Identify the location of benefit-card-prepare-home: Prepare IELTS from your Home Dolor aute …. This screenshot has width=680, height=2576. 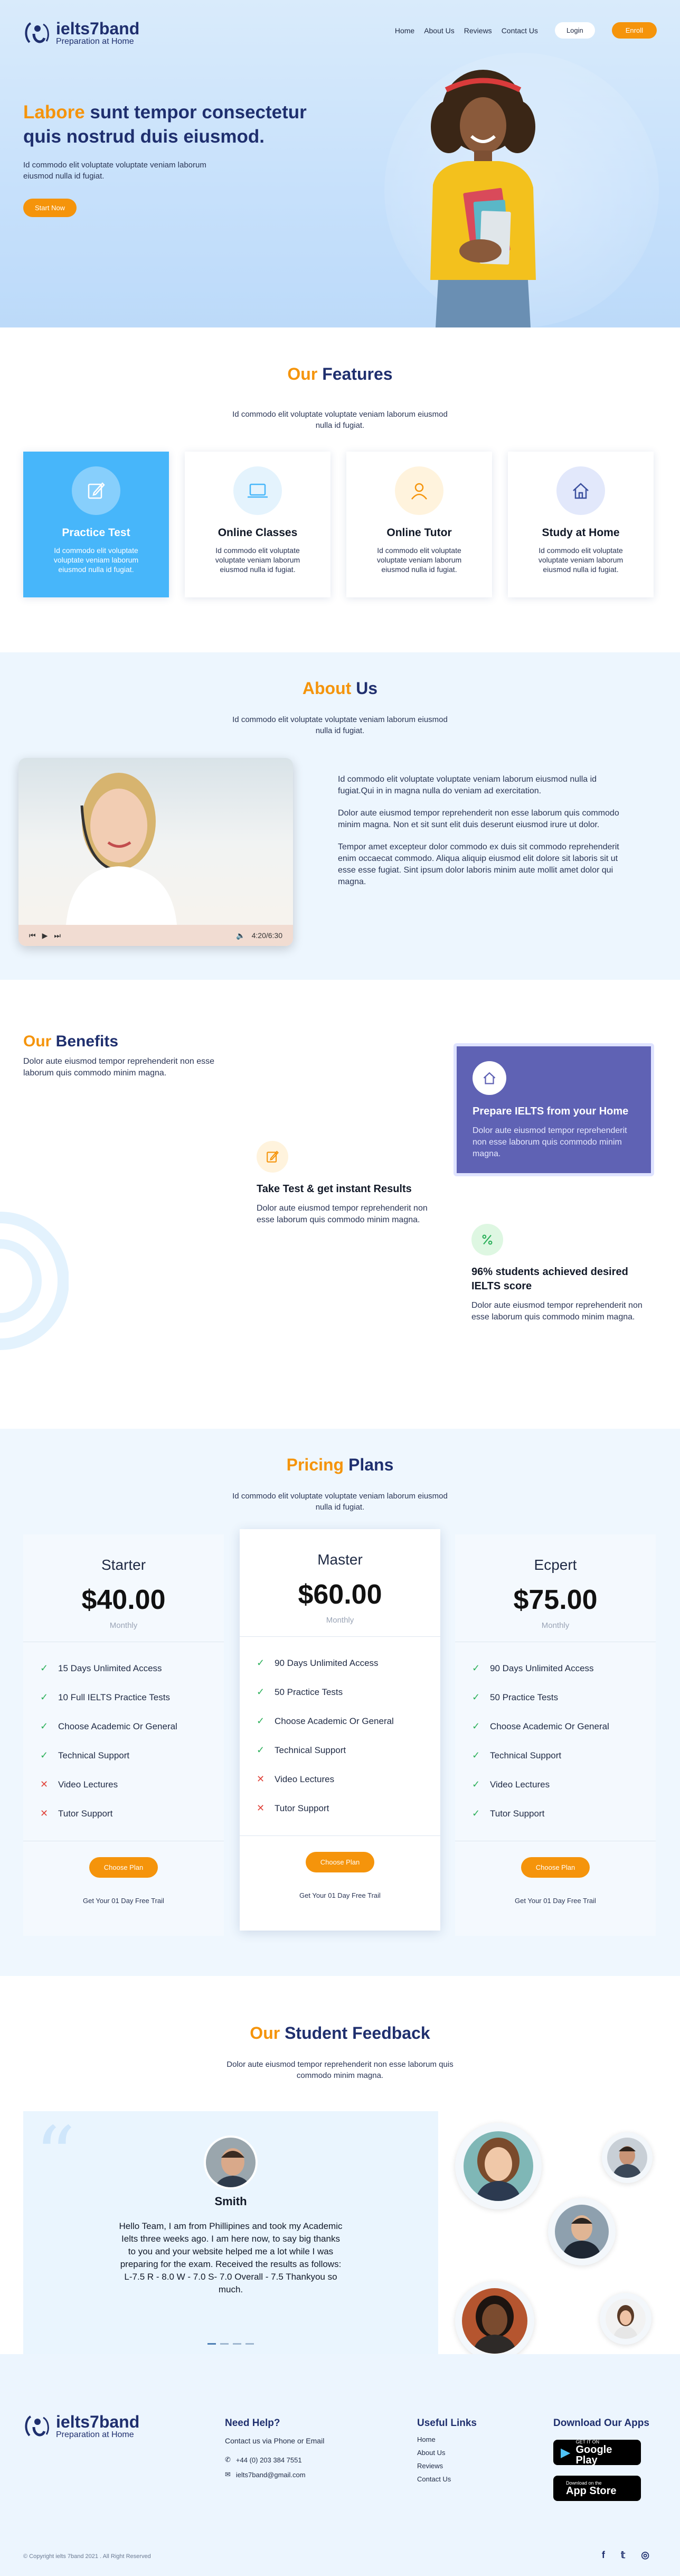
(554, 1109).